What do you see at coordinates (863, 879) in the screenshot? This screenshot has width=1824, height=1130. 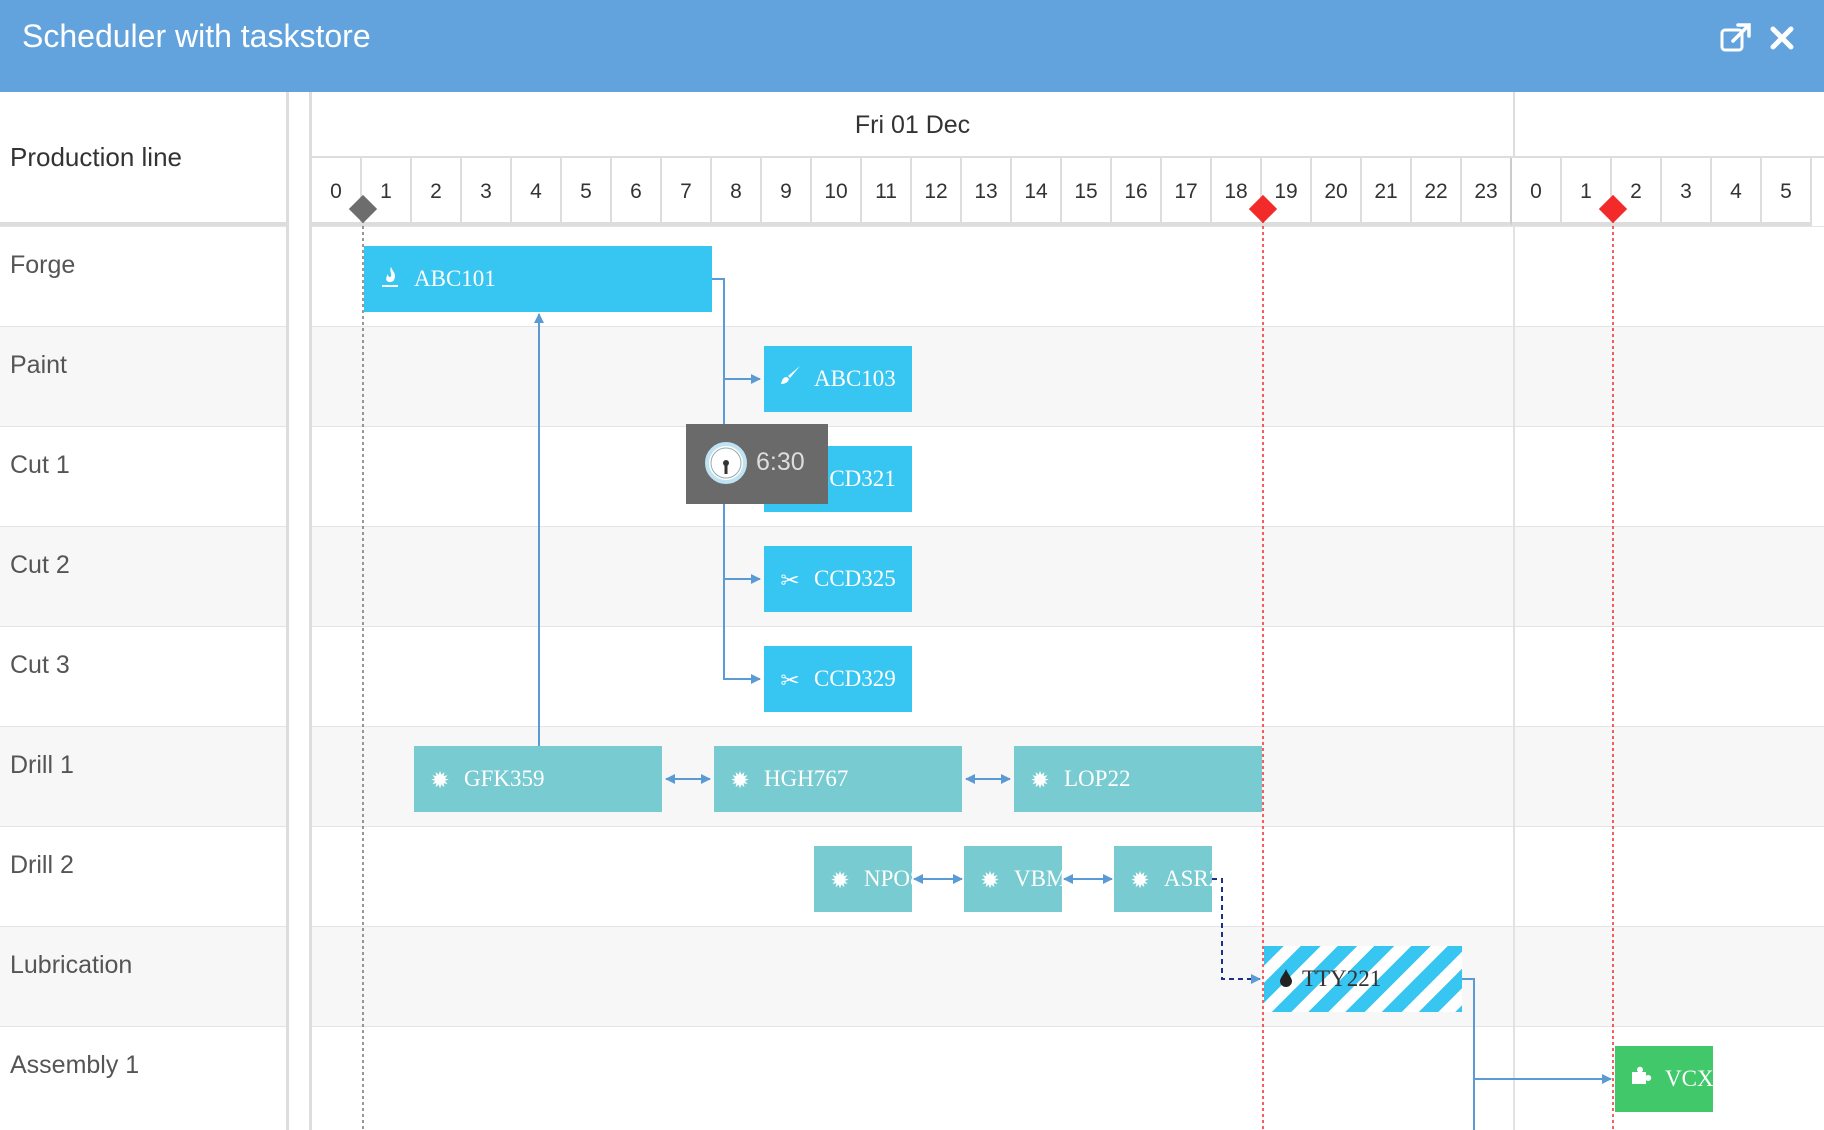 I see `task-npo: ✹ NPO8` at bounding box center [863, 879].